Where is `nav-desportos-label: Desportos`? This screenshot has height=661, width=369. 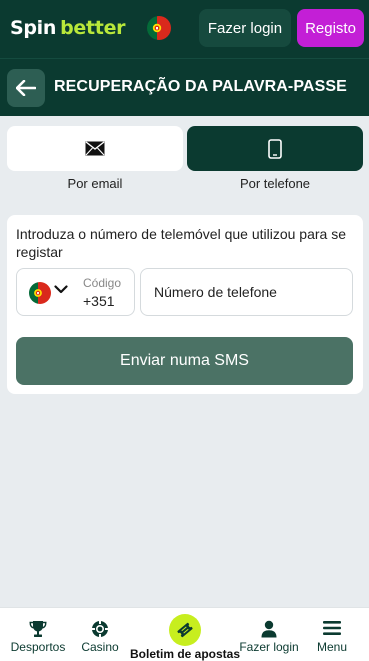 nav-desportos-label: Desportos is located at coordinates (38, 647).